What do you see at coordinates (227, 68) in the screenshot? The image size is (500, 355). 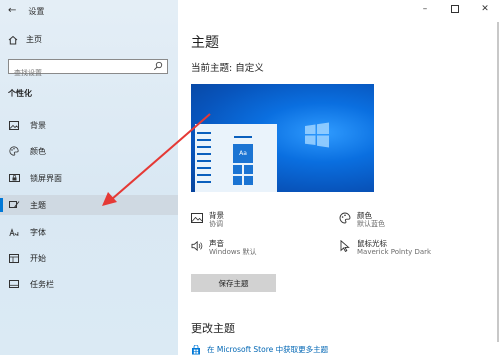 I see `current-theme-label: 当前主题: 自定义` at bounding box center [227, 68].